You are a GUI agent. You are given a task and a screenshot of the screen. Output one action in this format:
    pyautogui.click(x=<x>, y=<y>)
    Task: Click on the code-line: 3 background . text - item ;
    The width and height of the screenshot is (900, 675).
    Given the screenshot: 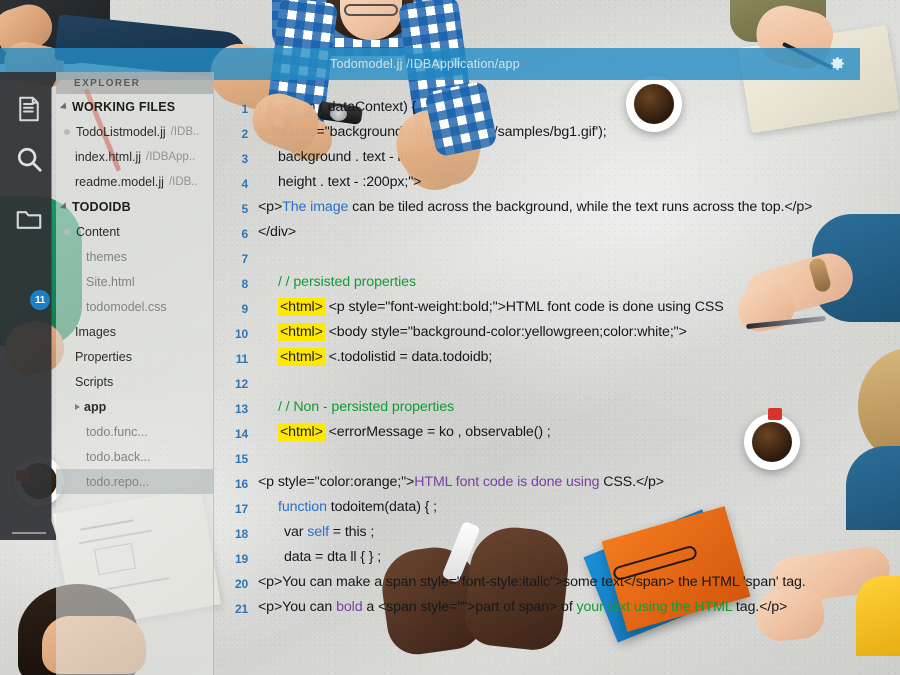 What is the action you would take?
    pyautogui.click(x=557, y=158)
    